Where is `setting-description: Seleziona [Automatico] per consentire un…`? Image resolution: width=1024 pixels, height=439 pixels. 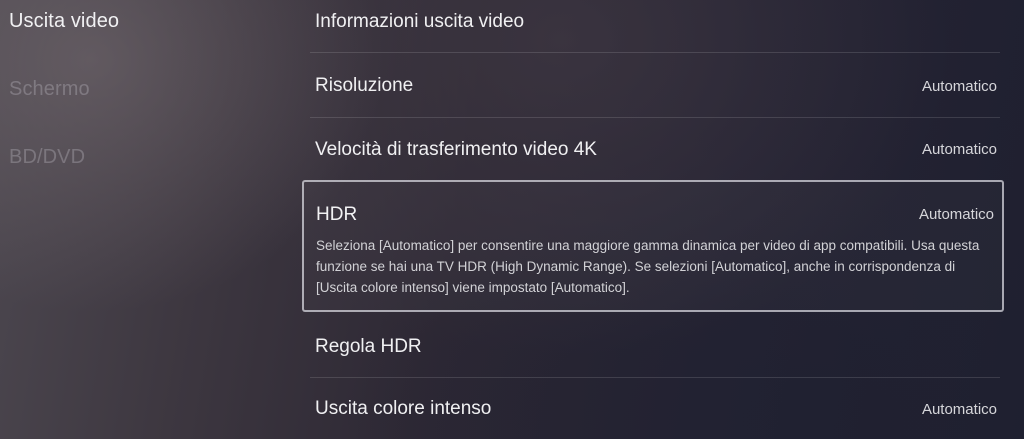
setting-description: Seleziona [Automatico] per consentire un… is located at coordinates (648, 266).